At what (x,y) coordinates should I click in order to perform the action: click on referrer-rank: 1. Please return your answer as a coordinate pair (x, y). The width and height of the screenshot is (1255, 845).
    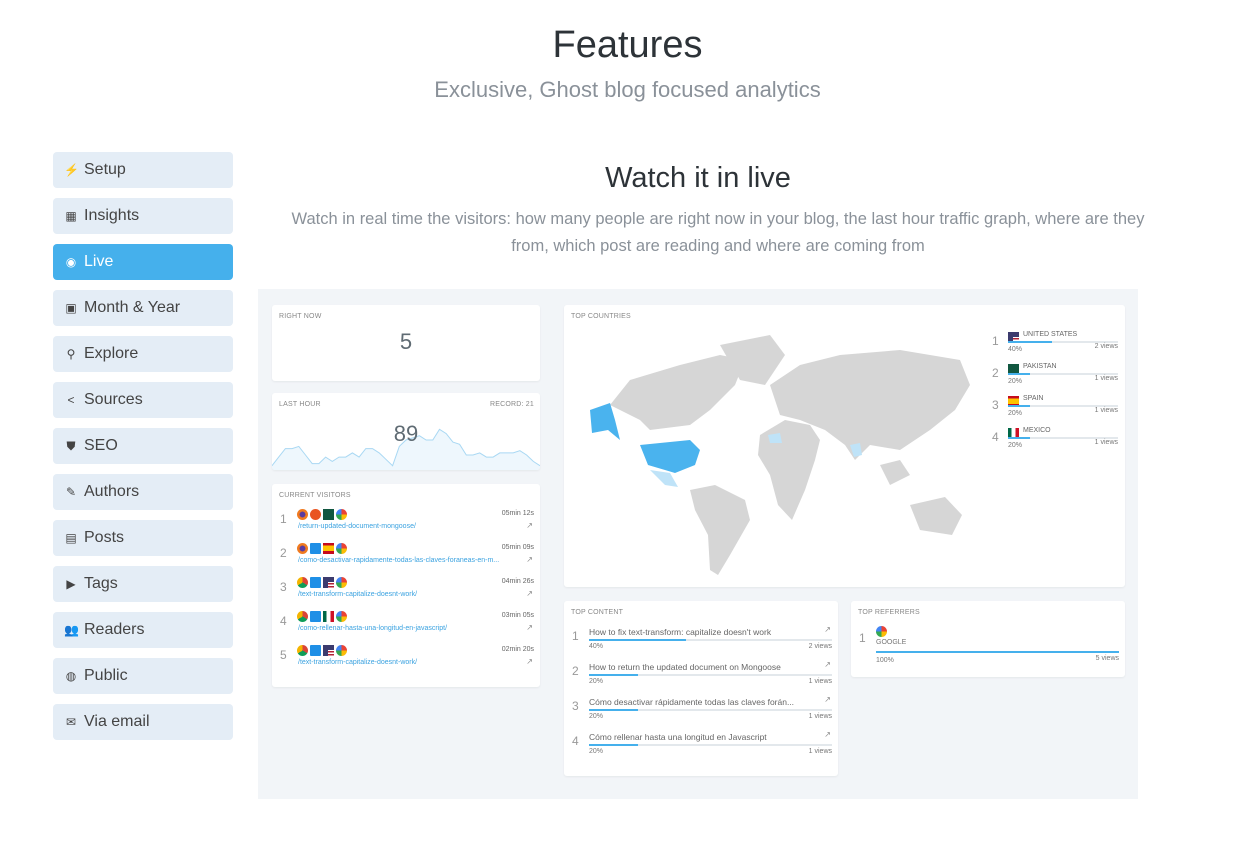
    Looking at the image, I should click on (862, 638).